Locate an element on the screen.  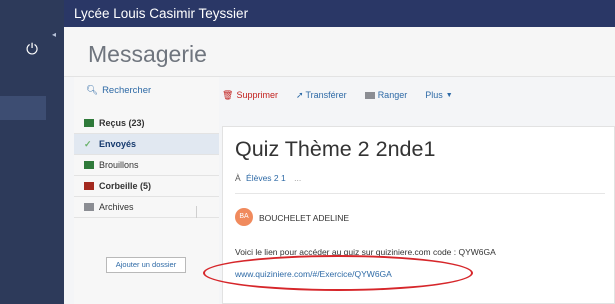
chevron-down-icon: ▼ is located at coordinates (449, 95).